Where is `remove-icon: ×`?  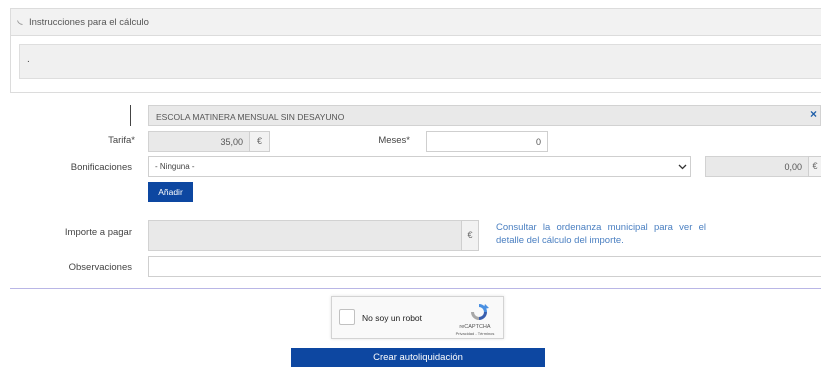
remove-icon: × is located at coordinates (813, 114).